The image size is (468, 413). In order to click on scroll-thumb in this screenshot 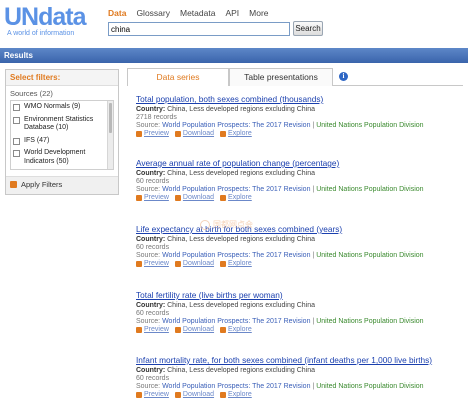, I will do `click(110, 118)`.